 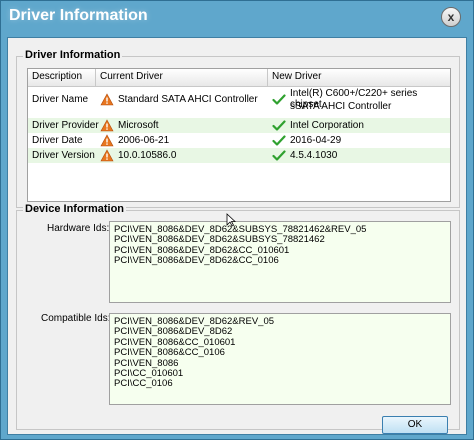 What do you see at coordinates (239, 155) in the screenshot?
I see `driver-row: Driver Version 10.0.10586.0 4.5.4.1030` at bounding box center [239, 155].